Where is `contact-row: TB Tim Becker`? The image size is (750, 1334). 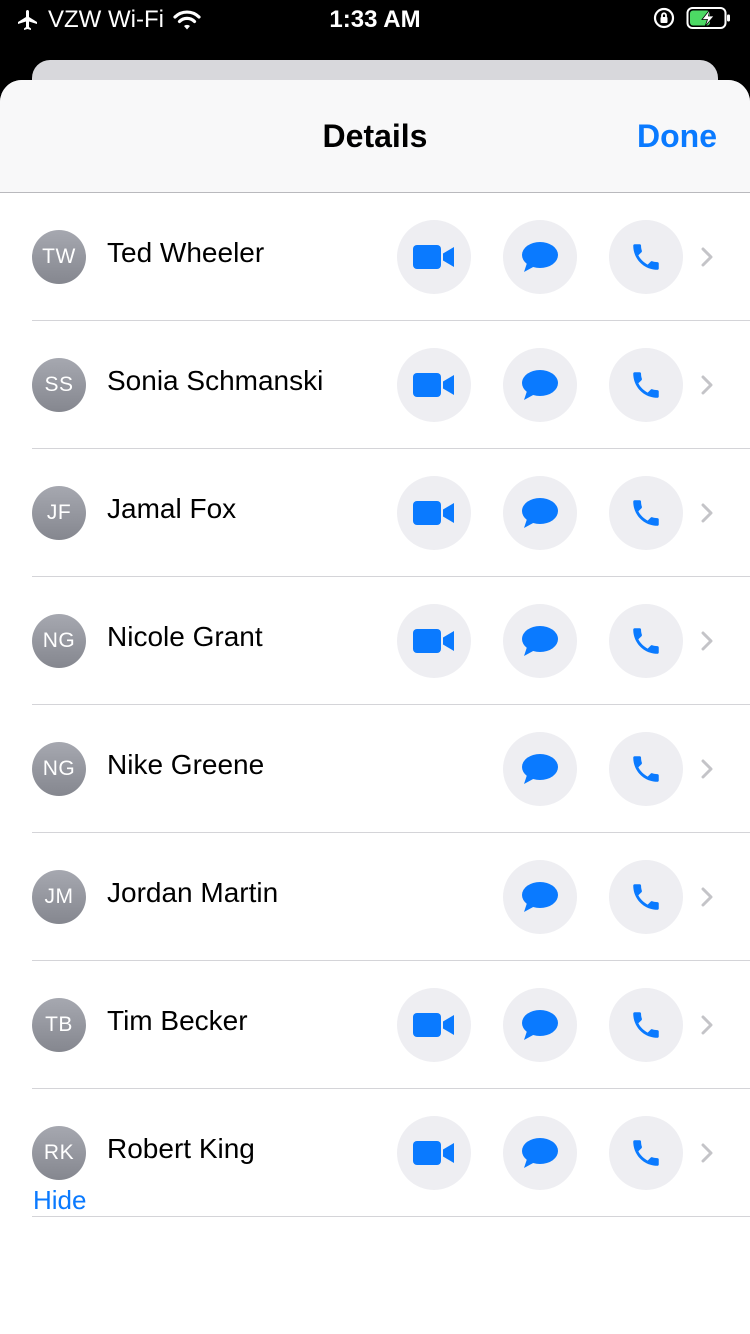 contact-row: TB Tim Becker is located at coordinates (375, 1025).